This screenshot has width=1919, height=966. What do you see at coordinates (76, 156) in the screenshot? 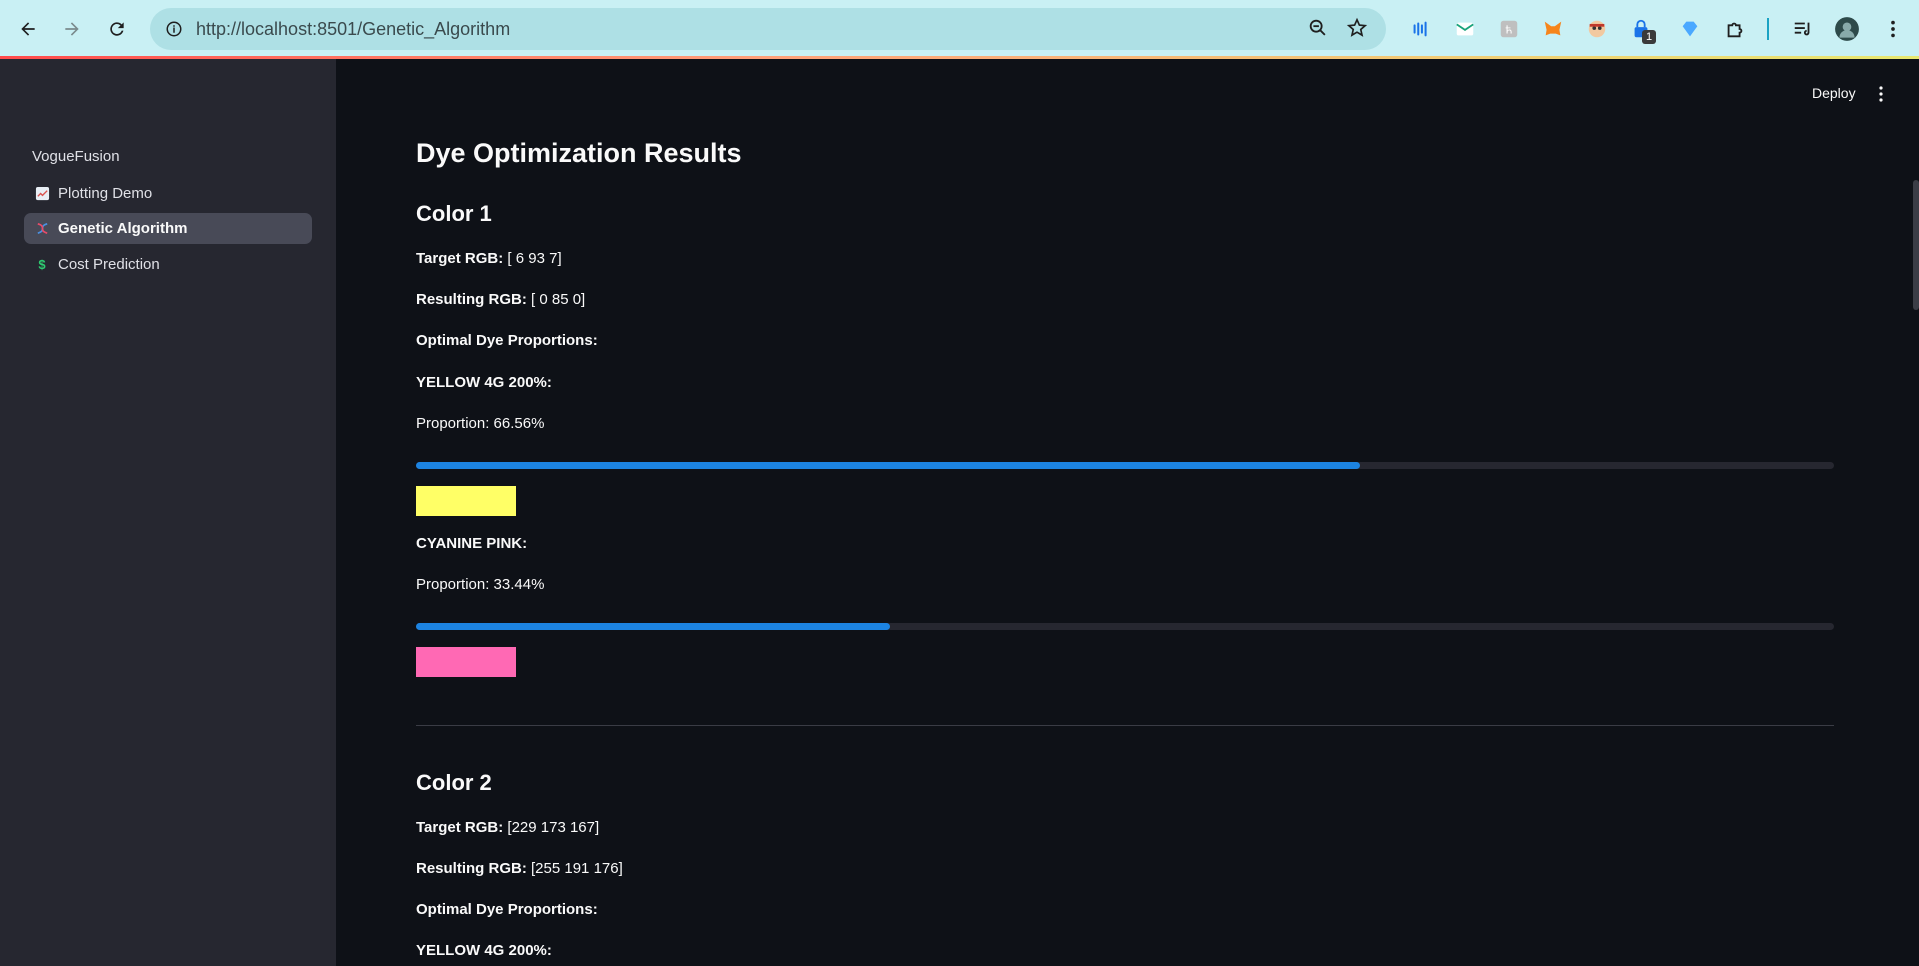
I see `sidebar-app-name: VogueFusion` at bounding box center [76, 156].